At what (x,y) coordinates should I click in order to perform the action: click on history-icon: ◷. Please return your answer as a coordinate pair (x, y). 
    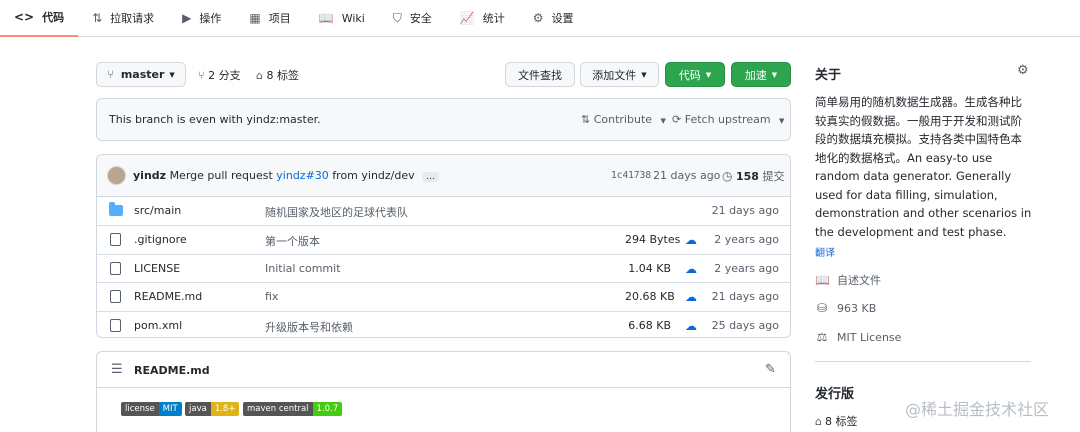
    Looking at the image, I should click on (727, 176).